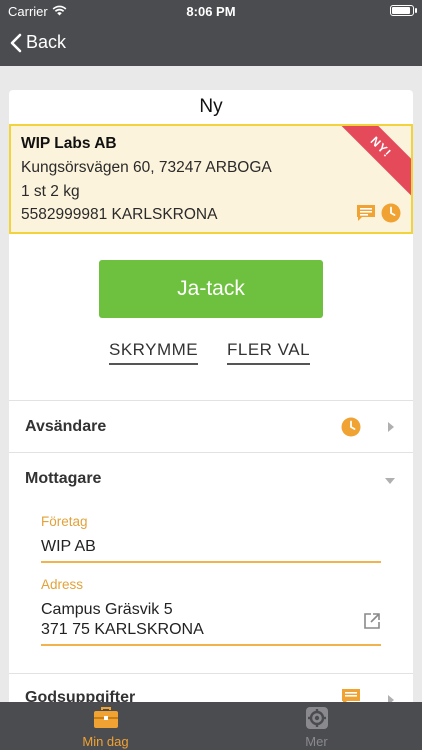 The image size is (422, 750). Describe the element at coordinates (62, 584) in the screenshot. I see `adress-label: Adress` at that location.